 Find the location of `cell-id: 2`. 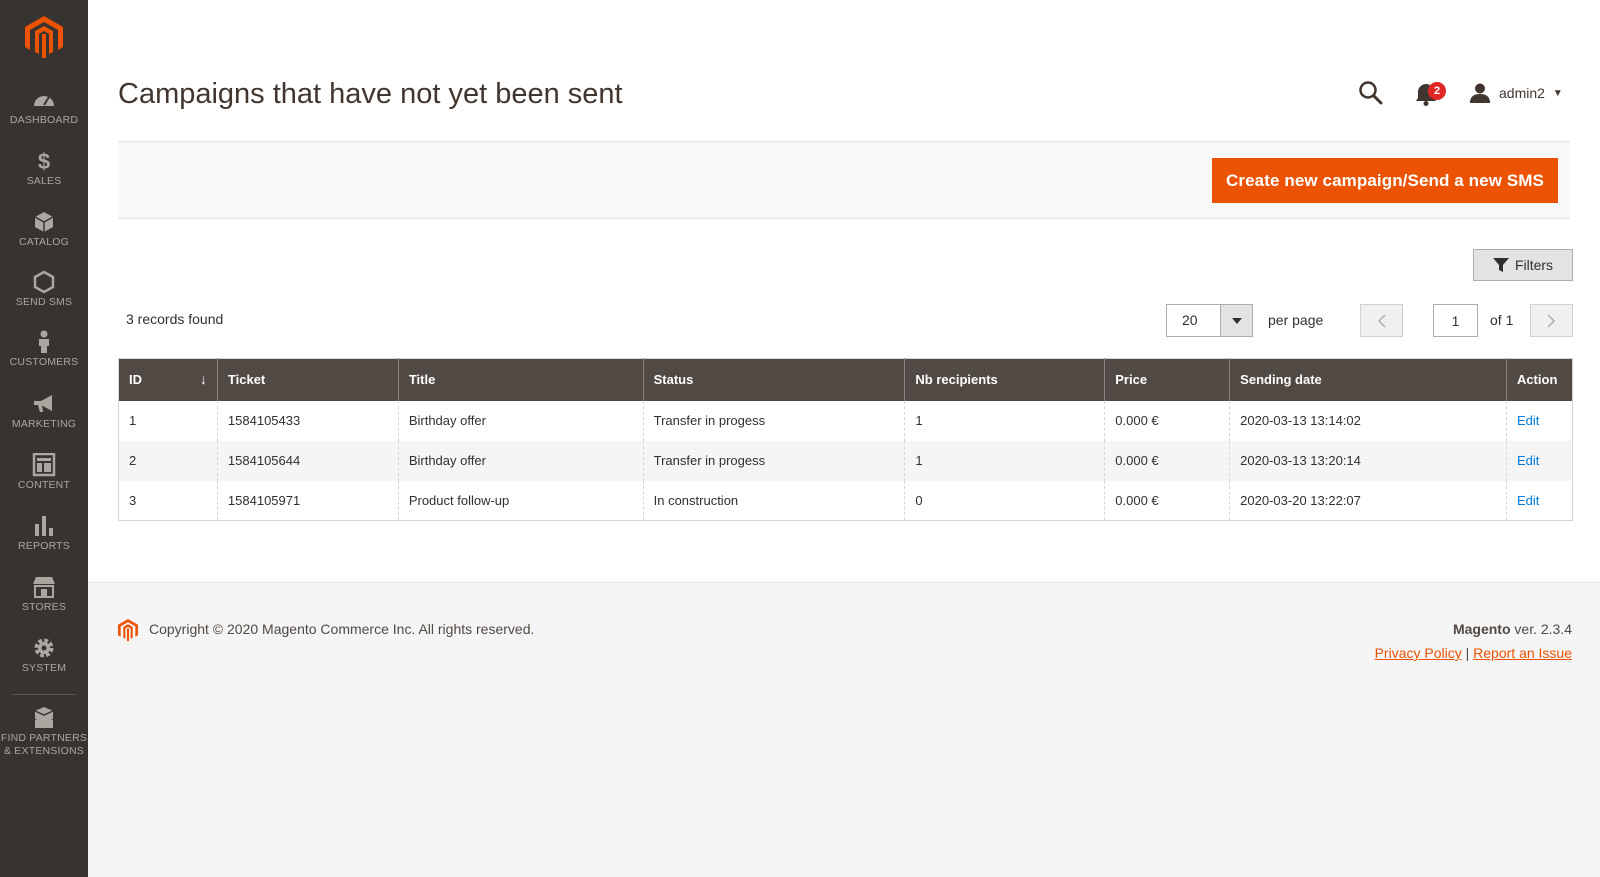

cell-id: 2 is located at coordinates (168, 460).